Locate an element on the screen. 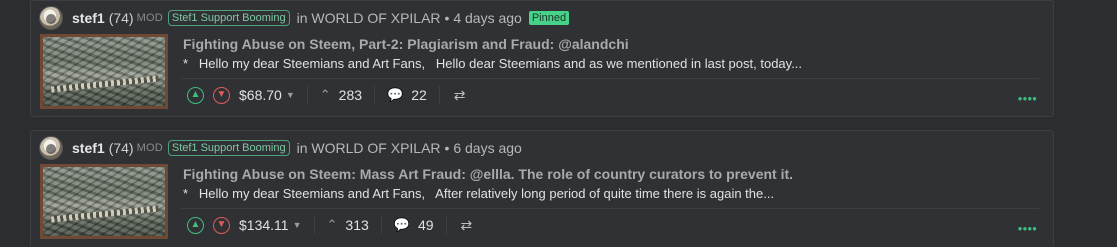 The width and height of the screenshot is (1117, 247). vote-count: 283 is located at coordinates (350, 95).